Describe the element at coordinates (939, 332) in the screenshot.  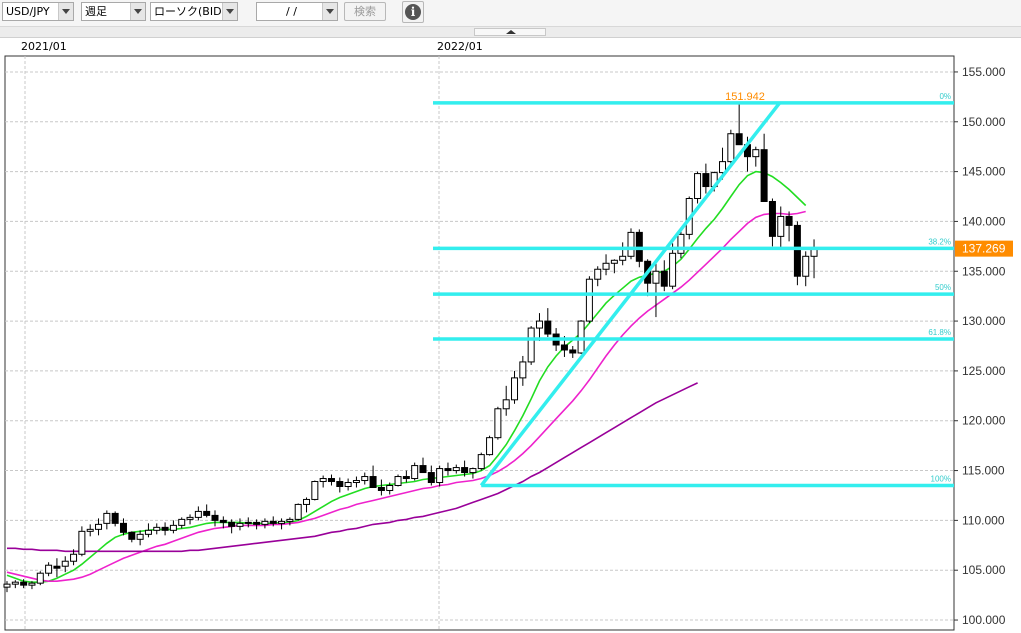
I see `fibo-level-label: 61.8%` at that location.